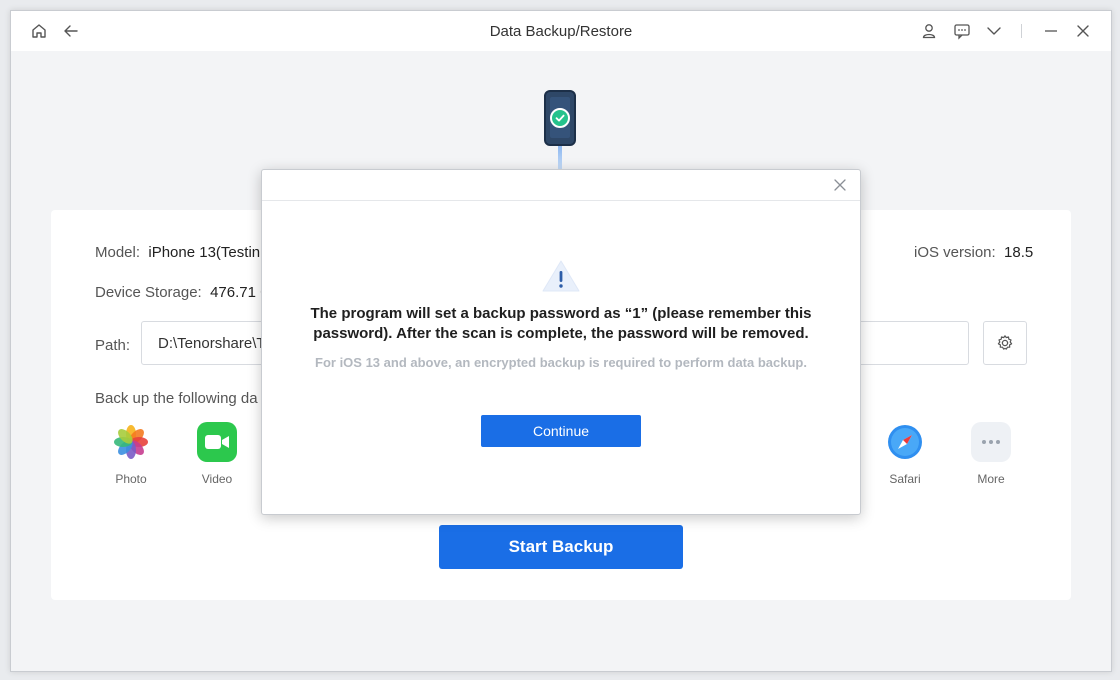  What do you see at coordinates (561, 185) in the screenshot?
I see `dialog-header` at bounding box center [561, 185].